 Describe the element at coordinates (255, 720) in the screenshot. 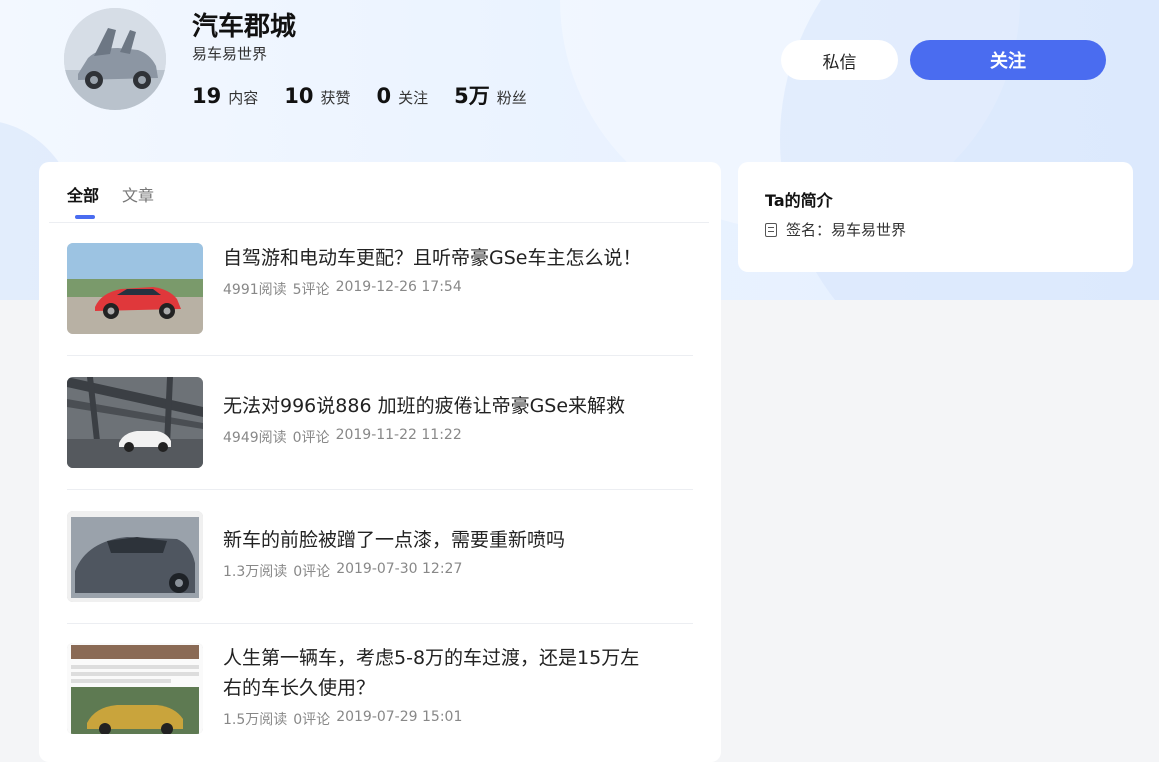

I see `article-reads: 1.5万阅读` at that location.